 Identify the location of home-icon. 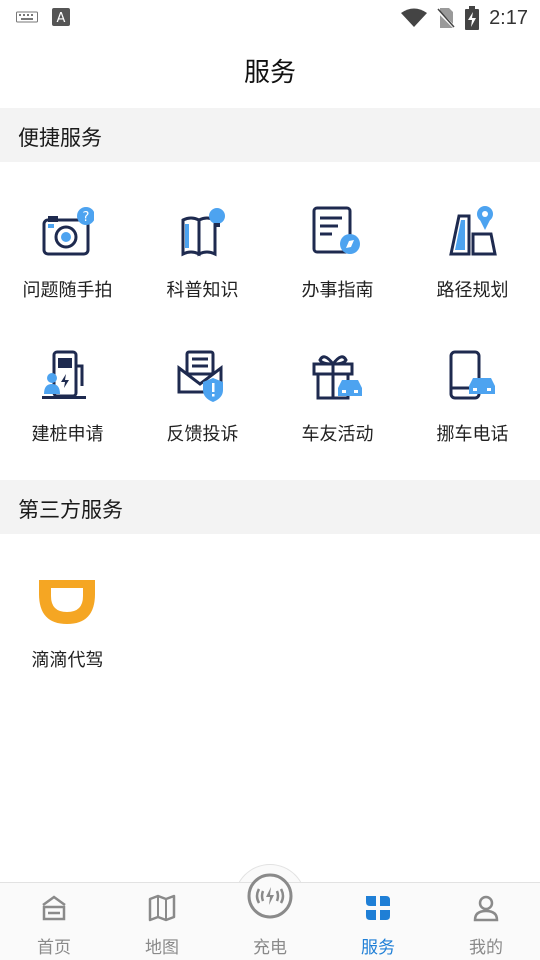
(54, 908).